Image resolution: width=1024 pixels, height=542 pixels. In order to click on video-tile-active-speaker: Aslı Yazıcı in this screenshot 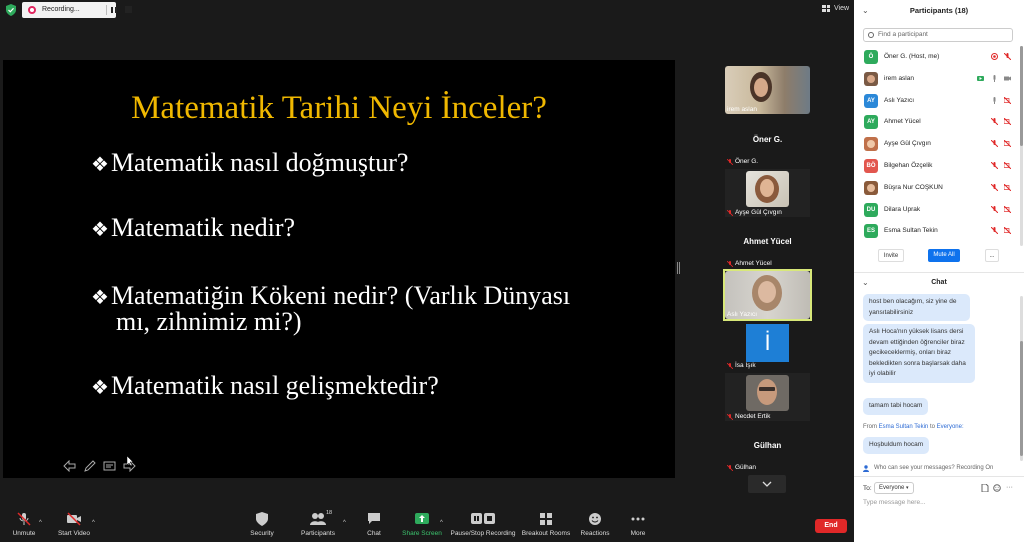, I will do `click(767, 295)`.